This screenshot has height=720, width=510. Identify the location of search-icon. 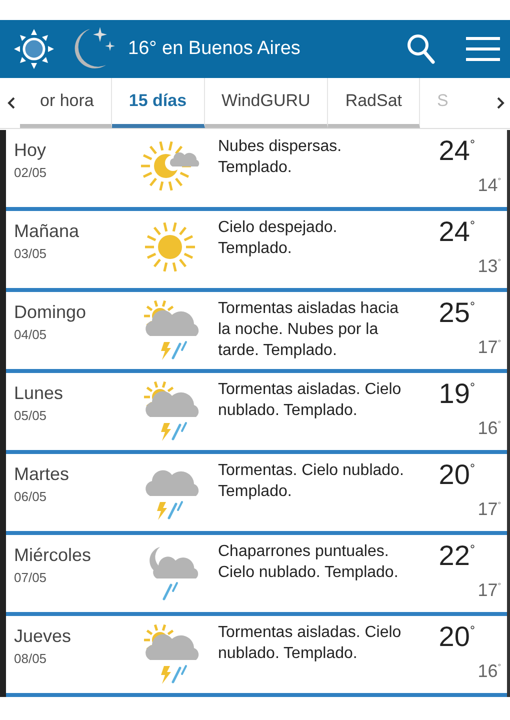
(421, 49).